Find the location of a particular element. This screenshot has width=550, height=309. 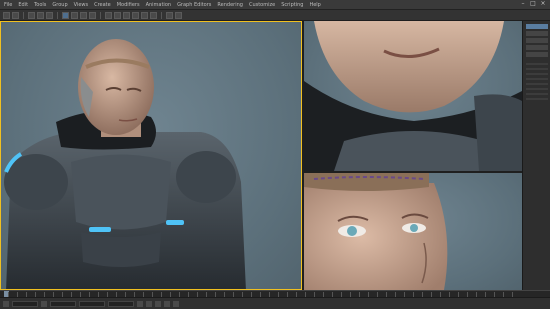

menu-file: File is located at coordinates (8, 5).